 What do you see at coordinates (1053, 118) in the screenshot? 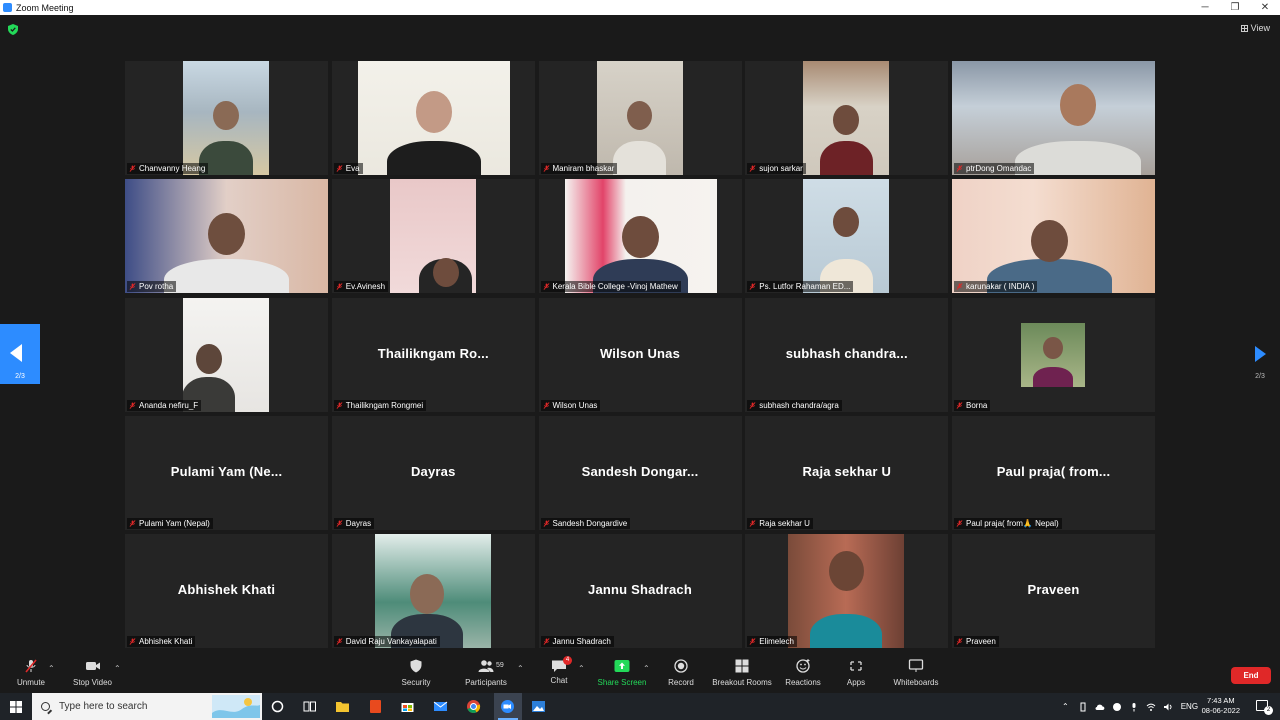
I see `participant-tile: ptrDong Omandac` at bounding box center [1053, 118].